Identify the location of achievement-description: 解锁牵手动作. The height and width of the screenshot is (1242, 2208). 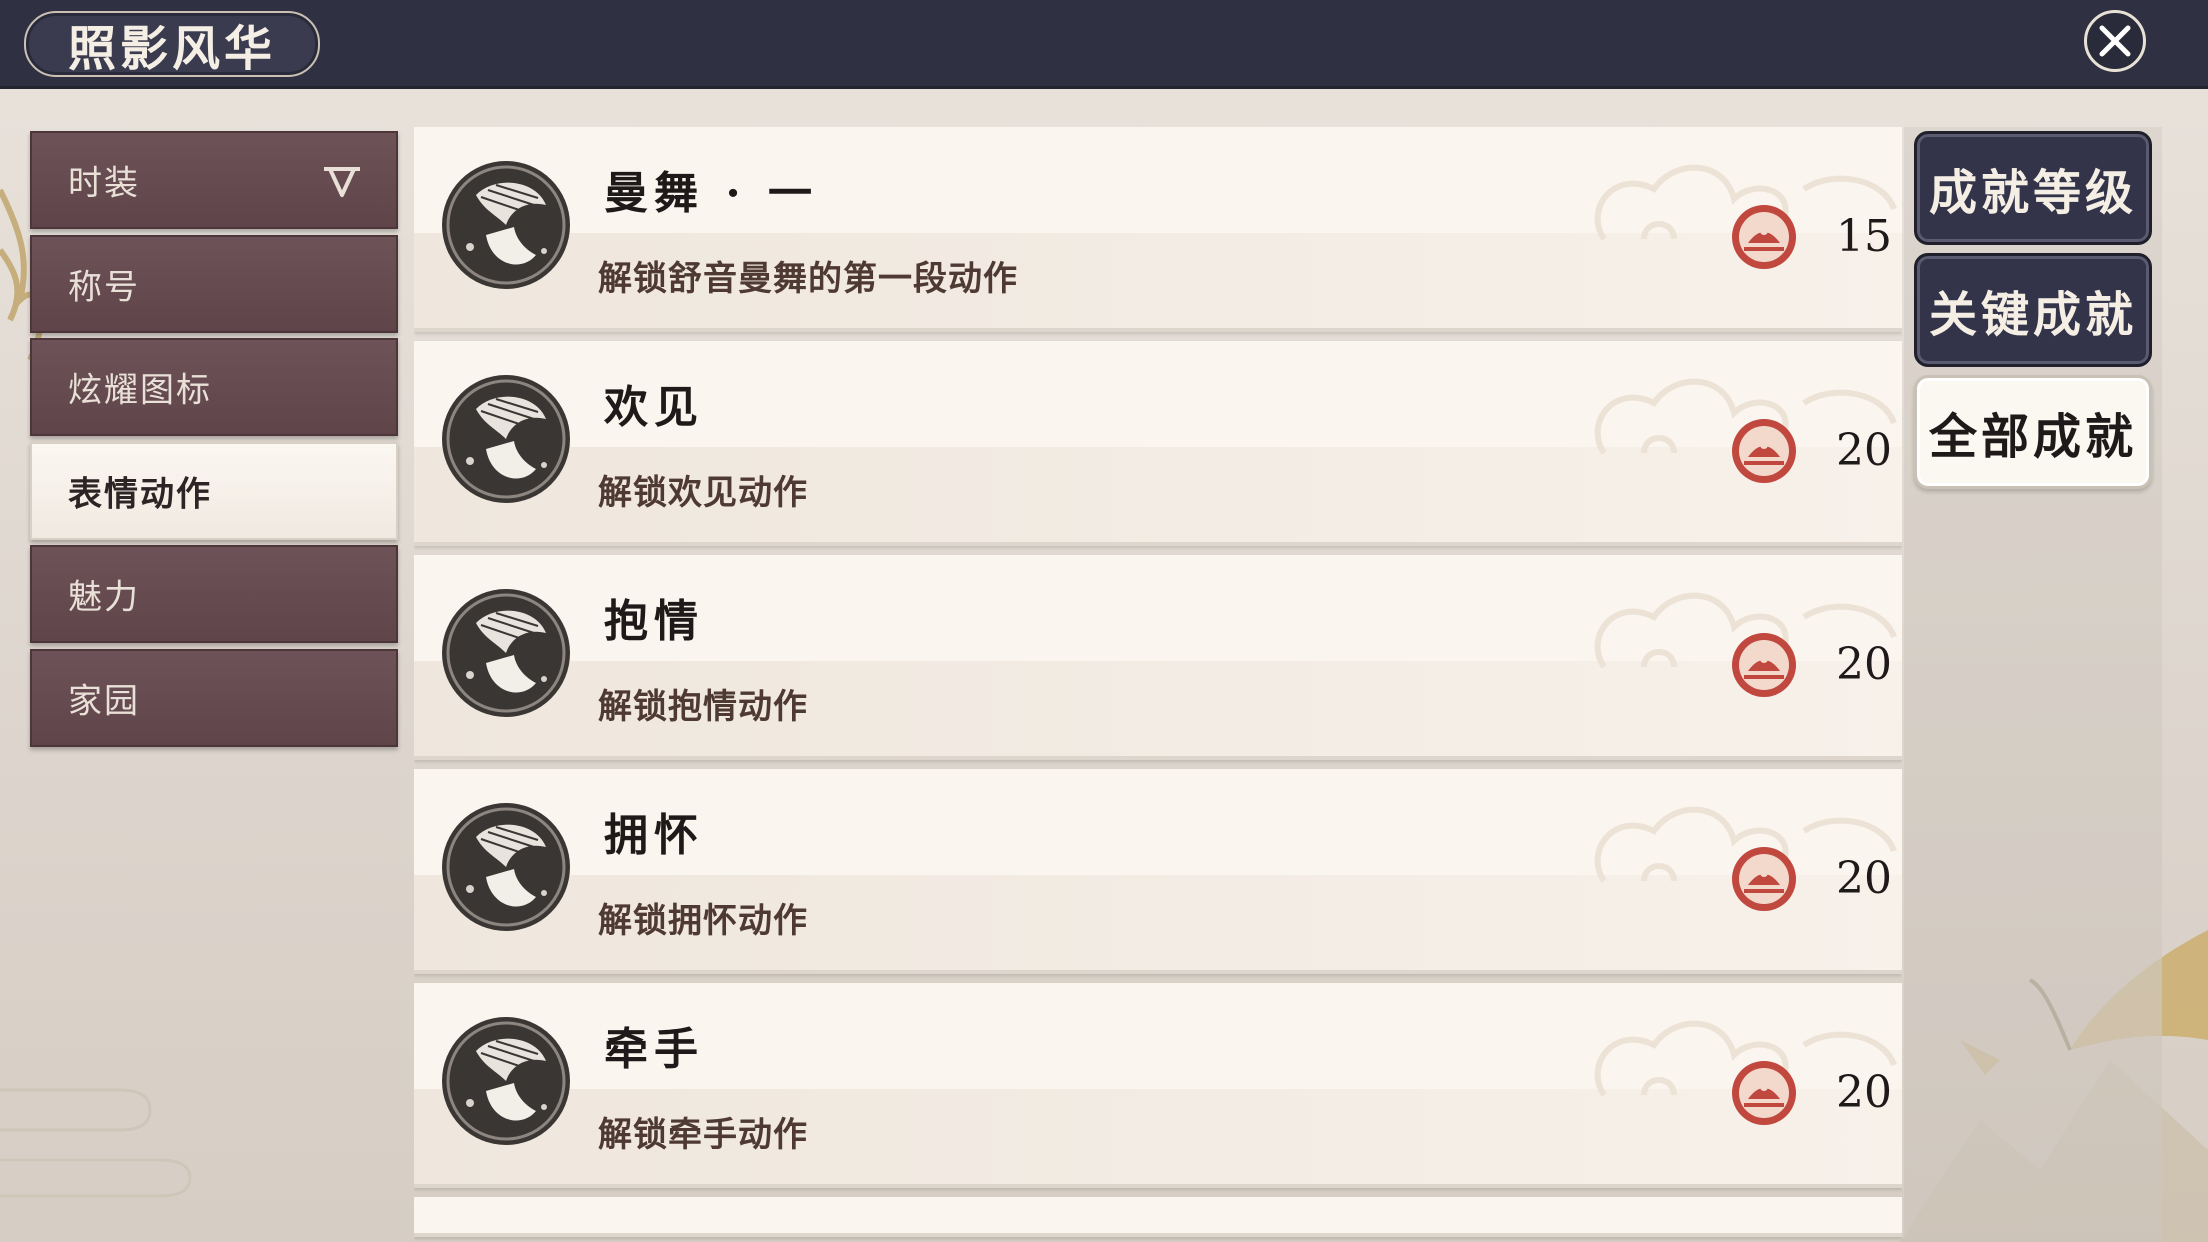
(703, 1135).